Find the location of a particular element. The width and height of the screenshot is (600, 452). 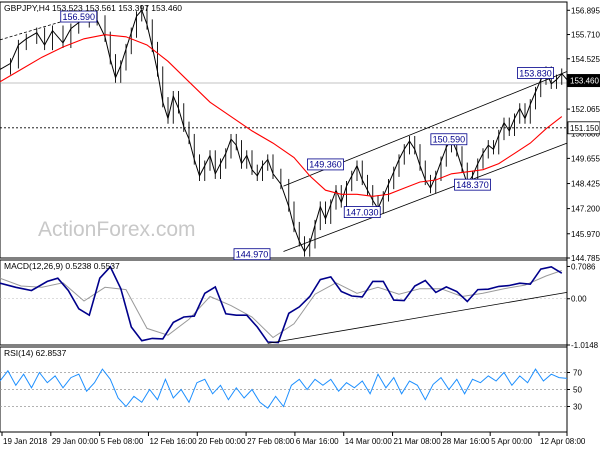

x-tick-label: 5 Apr 00:00 is located at coordinates (511, 441).